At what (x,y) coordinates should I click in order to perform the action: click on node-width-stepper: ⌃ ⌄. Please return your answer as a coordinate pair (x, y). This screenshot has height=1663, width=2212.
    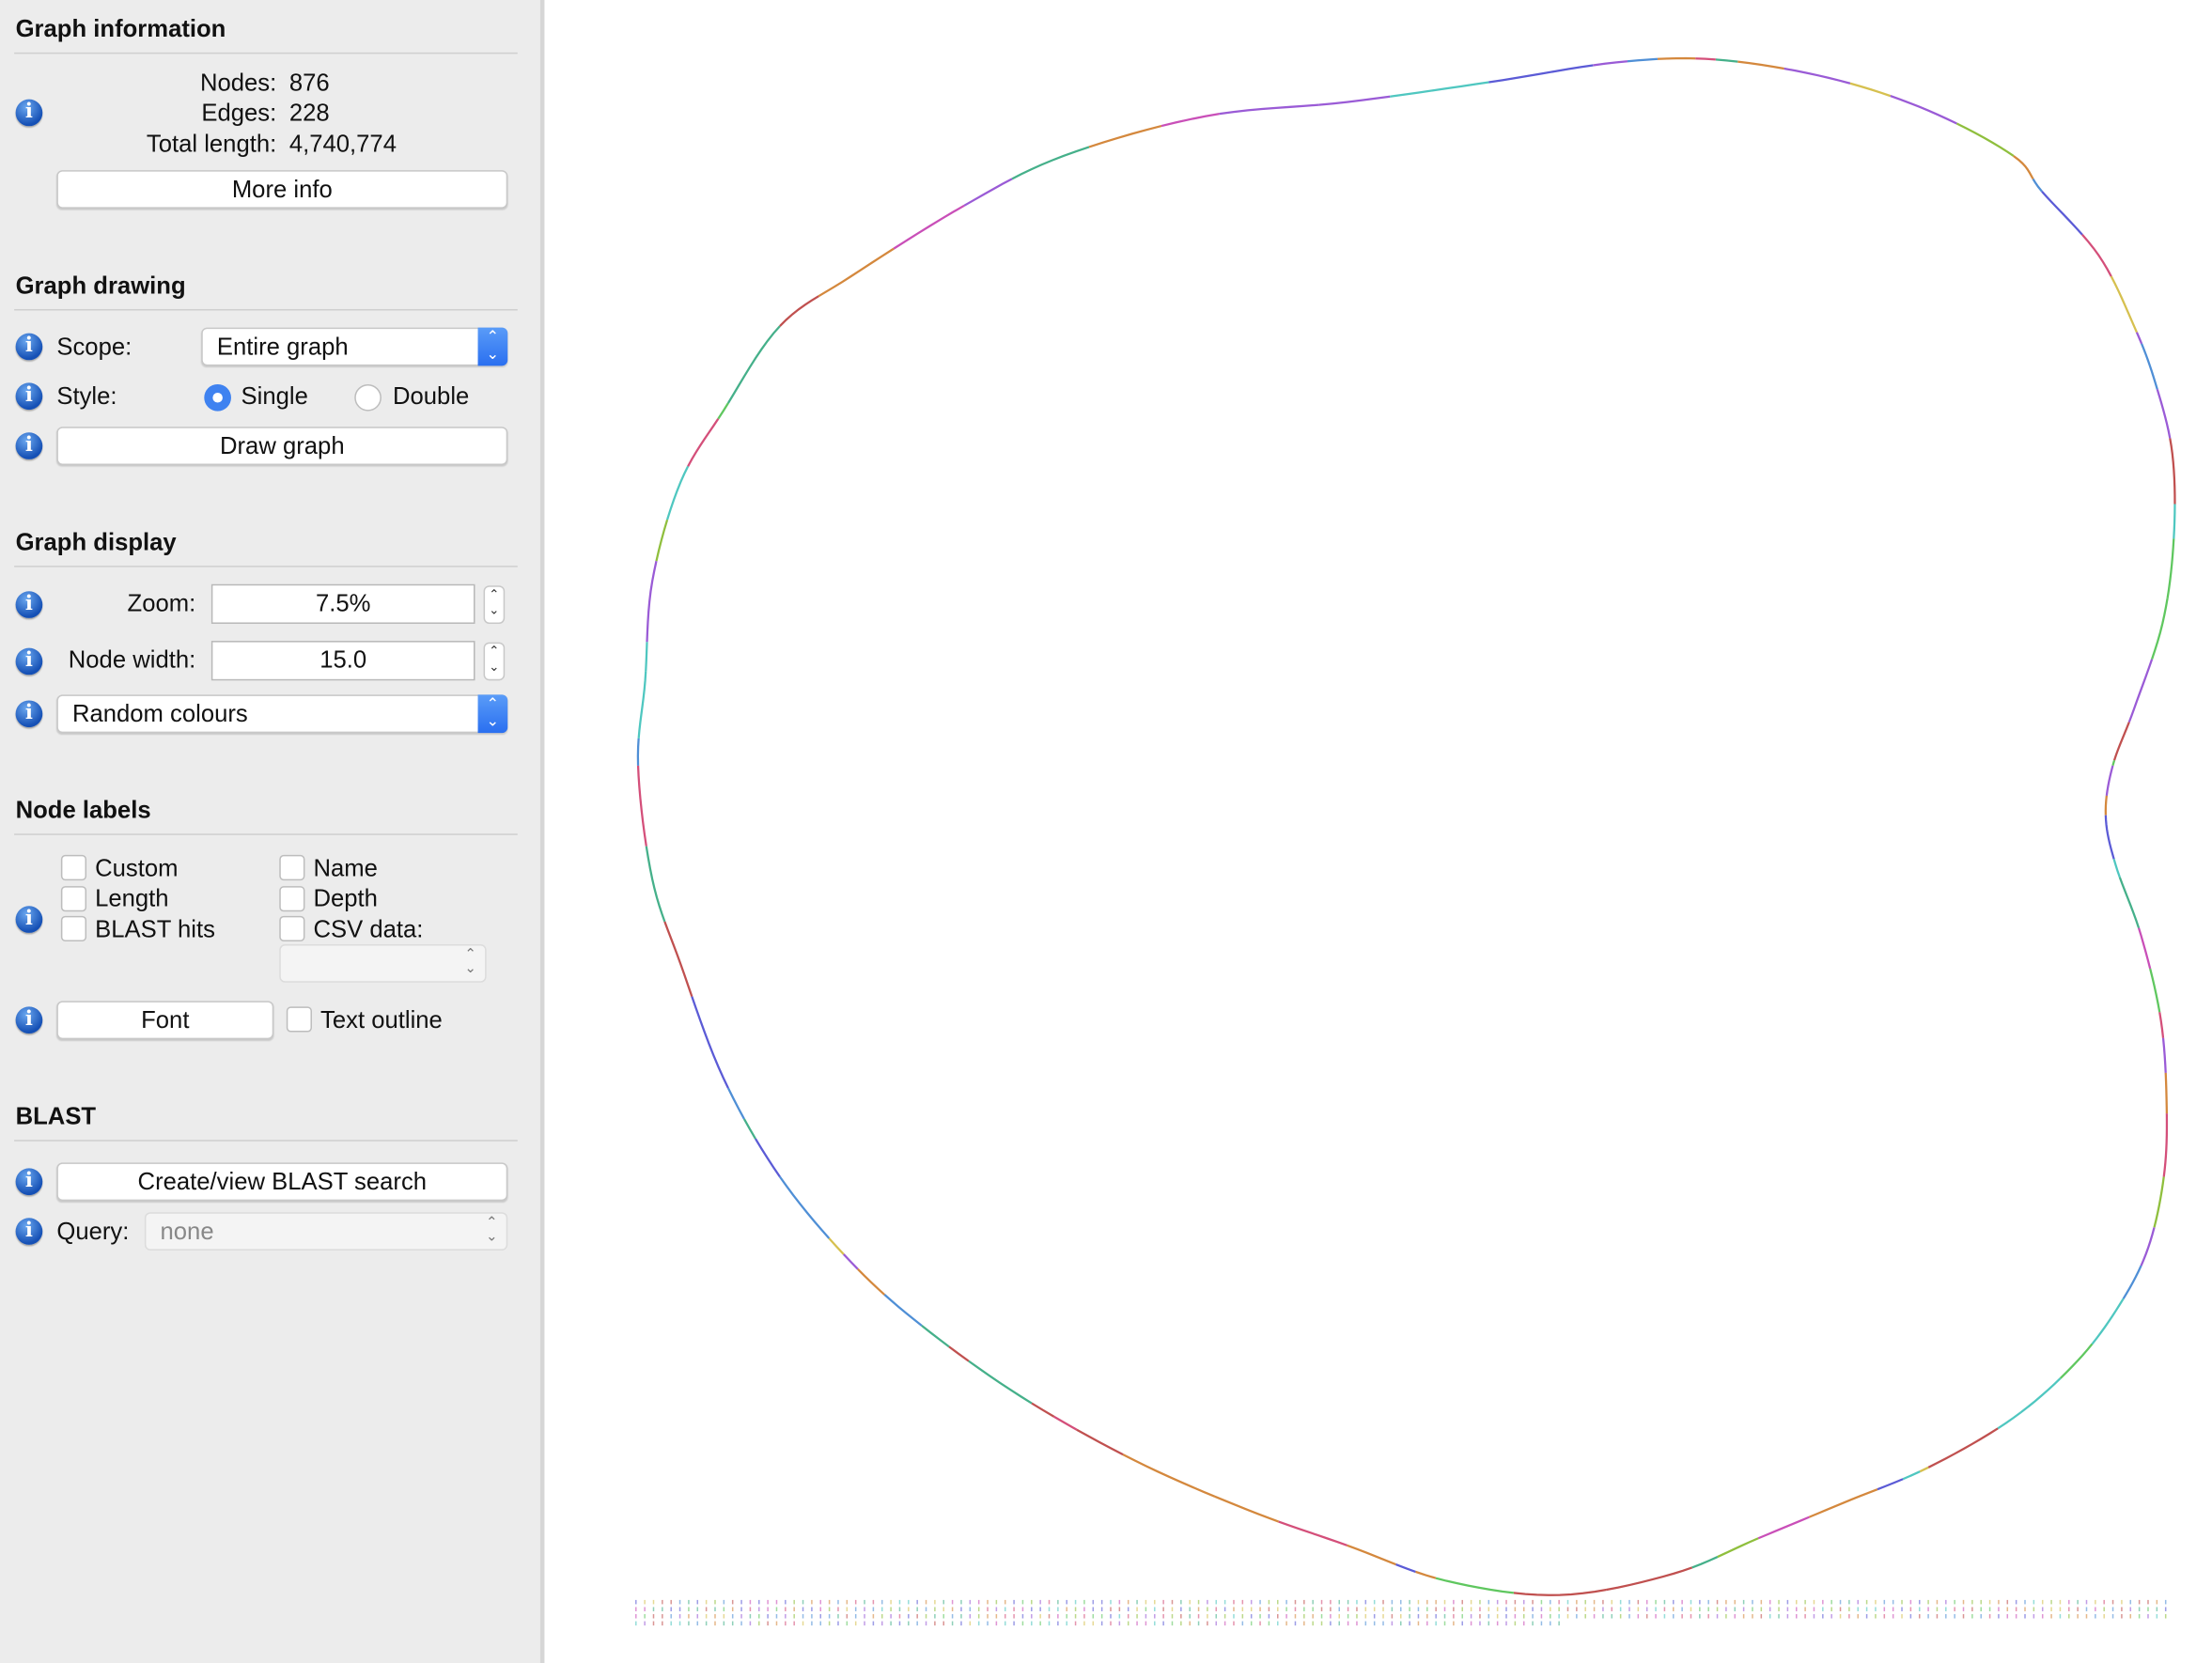
    Looking at the image, I should click on (494, 661).